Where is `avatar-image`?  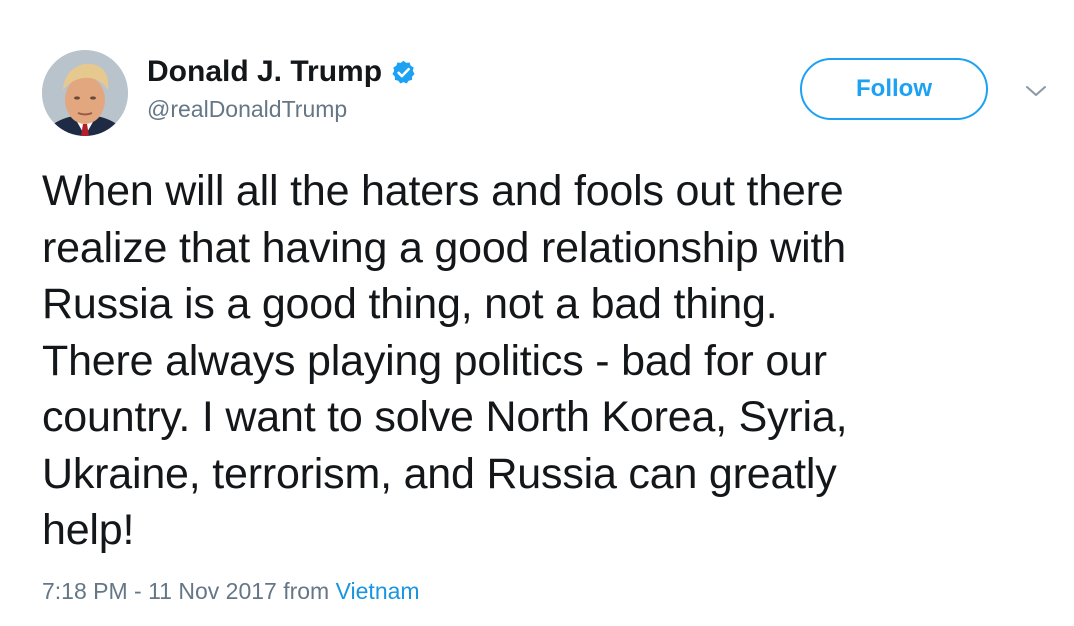 avatar-image is located at coordinates (85, 93).